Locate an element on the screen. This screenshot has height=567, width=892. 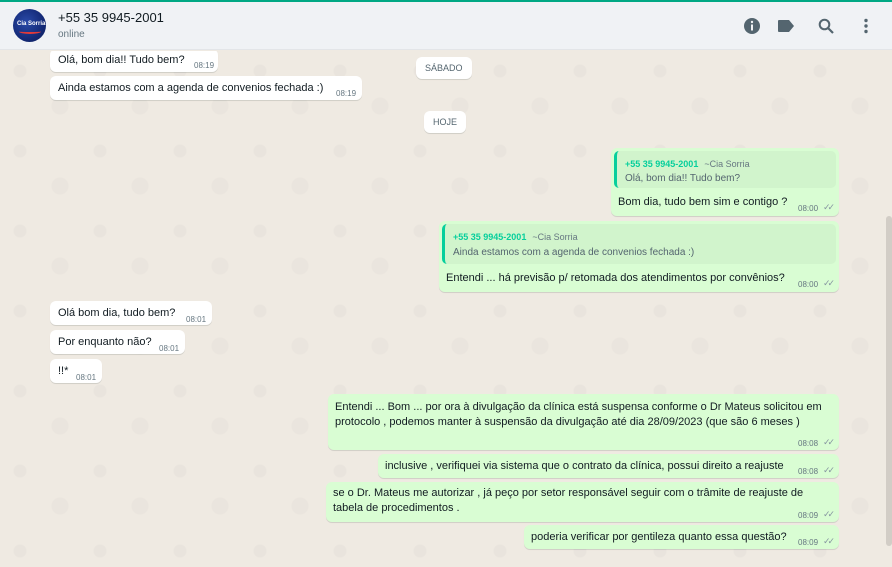
avatar-logo-text: Cia Sorria is located at coordinates (31, 24).